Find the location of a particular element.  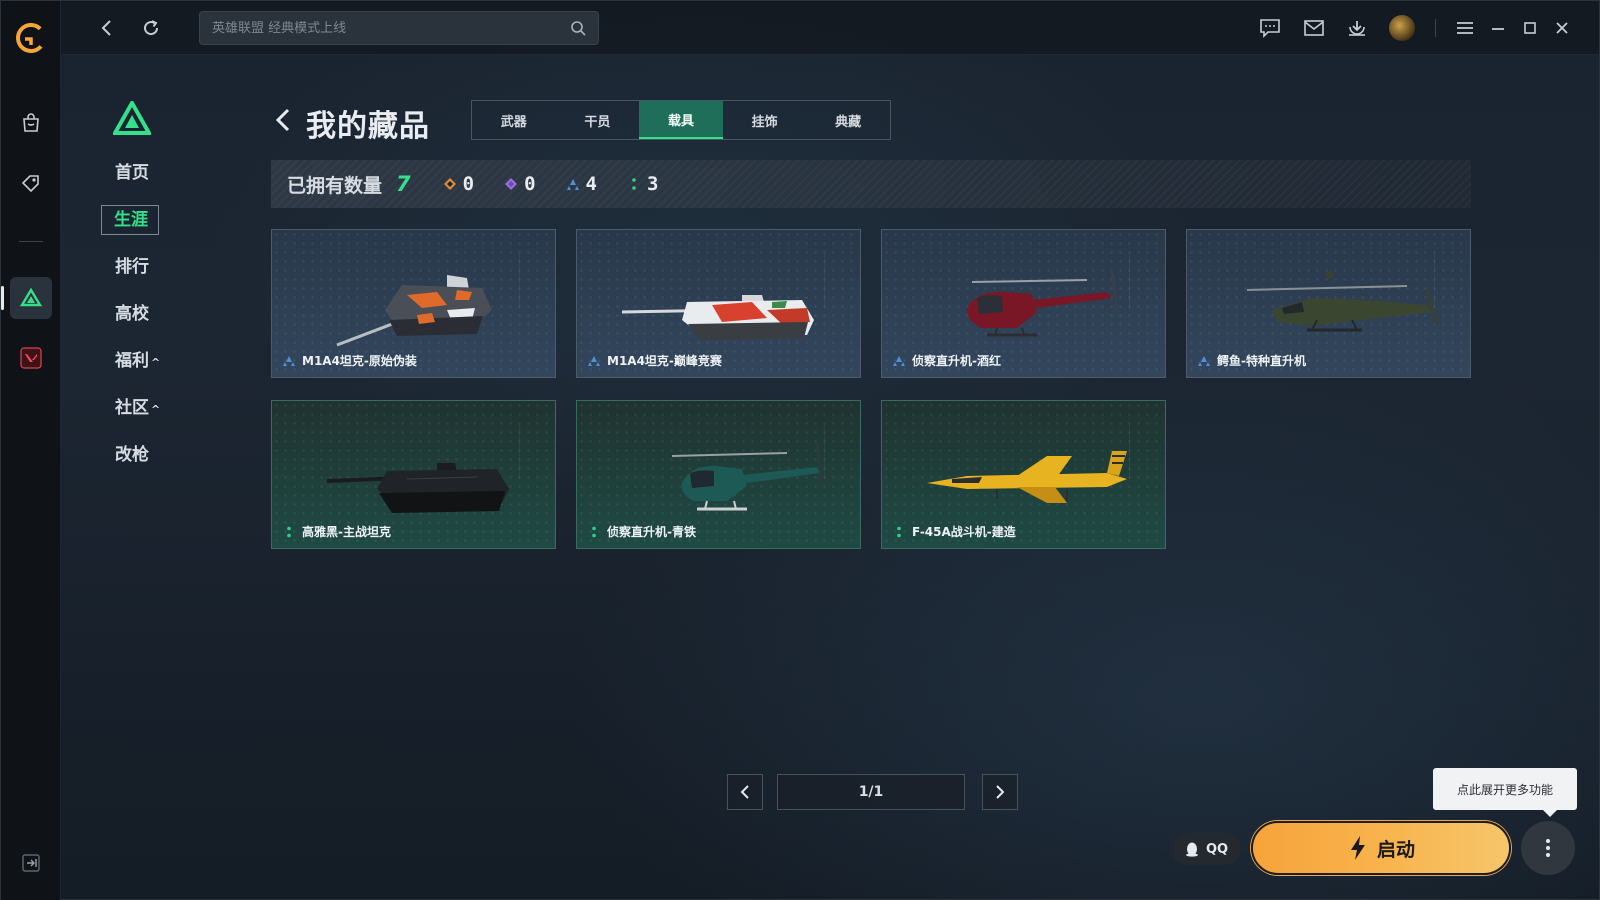

nav-community: 社区 ^ is located at coordinates (141, 408).